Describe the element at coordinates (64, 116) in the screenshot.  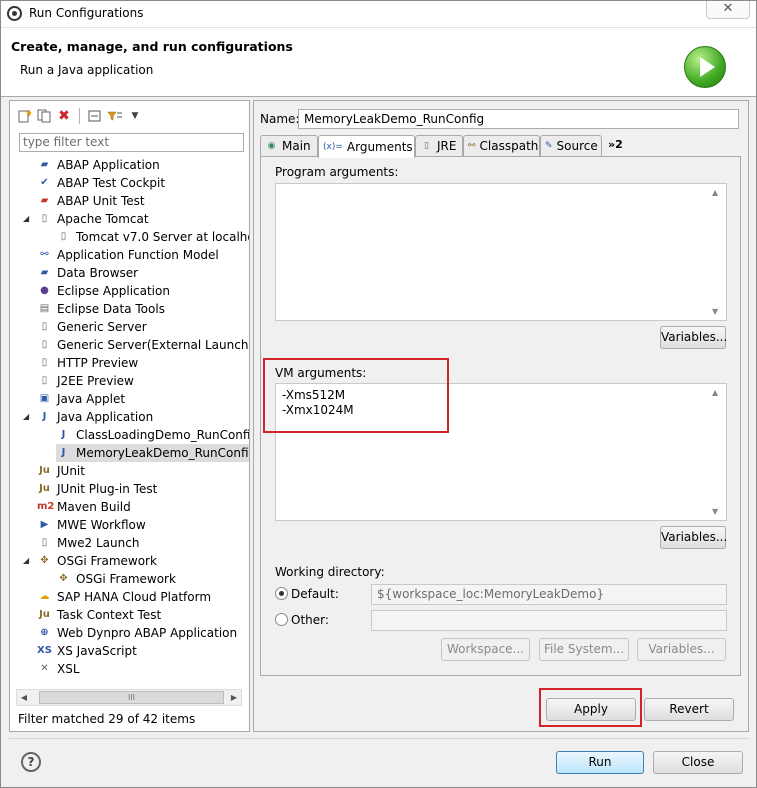
I see `delete-icon: ✖` at that location.